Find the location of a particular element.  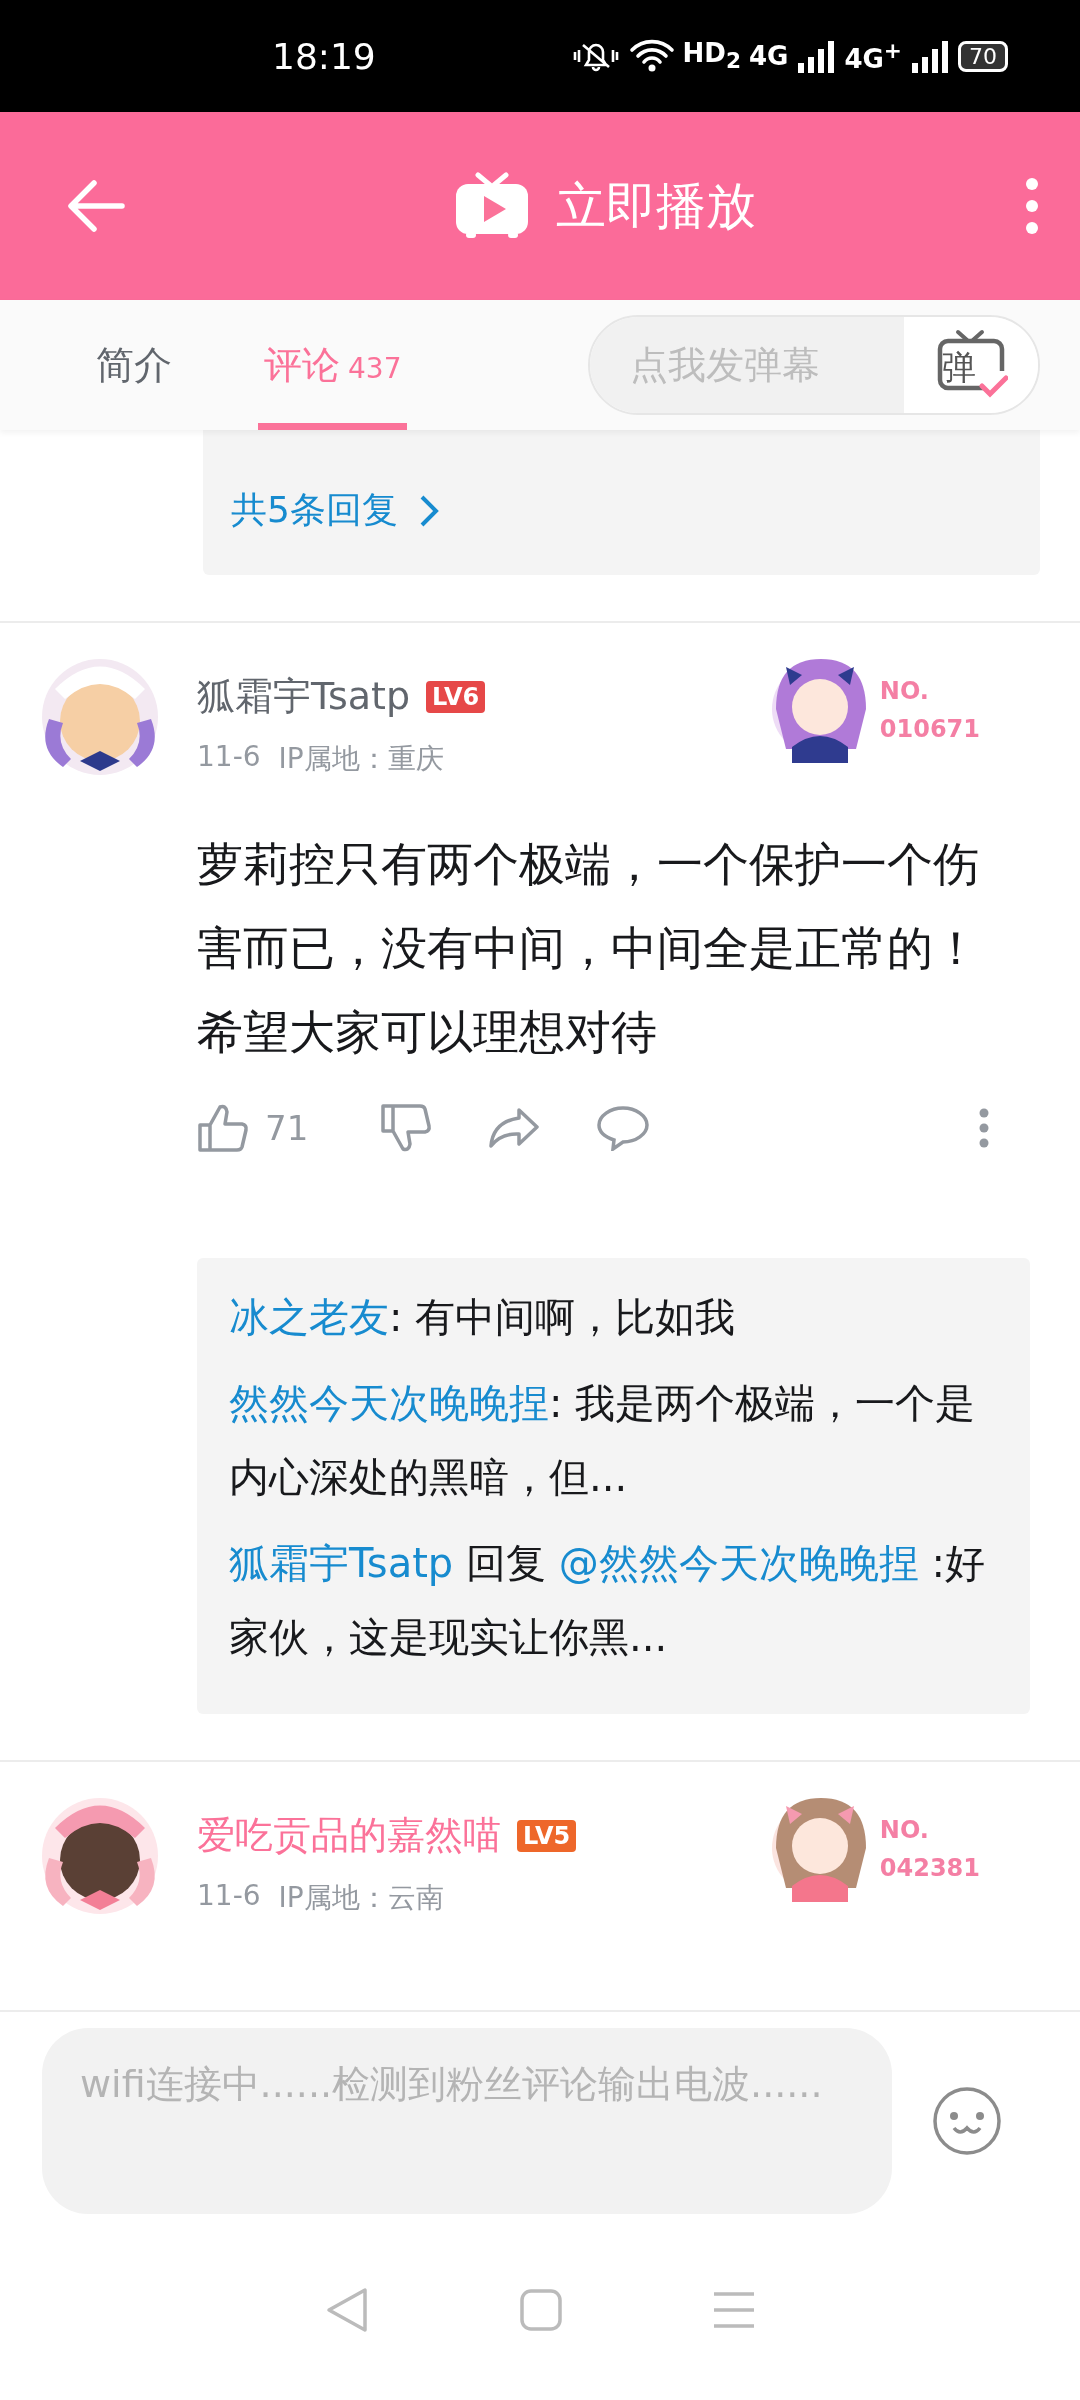

battery-indicator: 70 is located at coordinates (983, 56).